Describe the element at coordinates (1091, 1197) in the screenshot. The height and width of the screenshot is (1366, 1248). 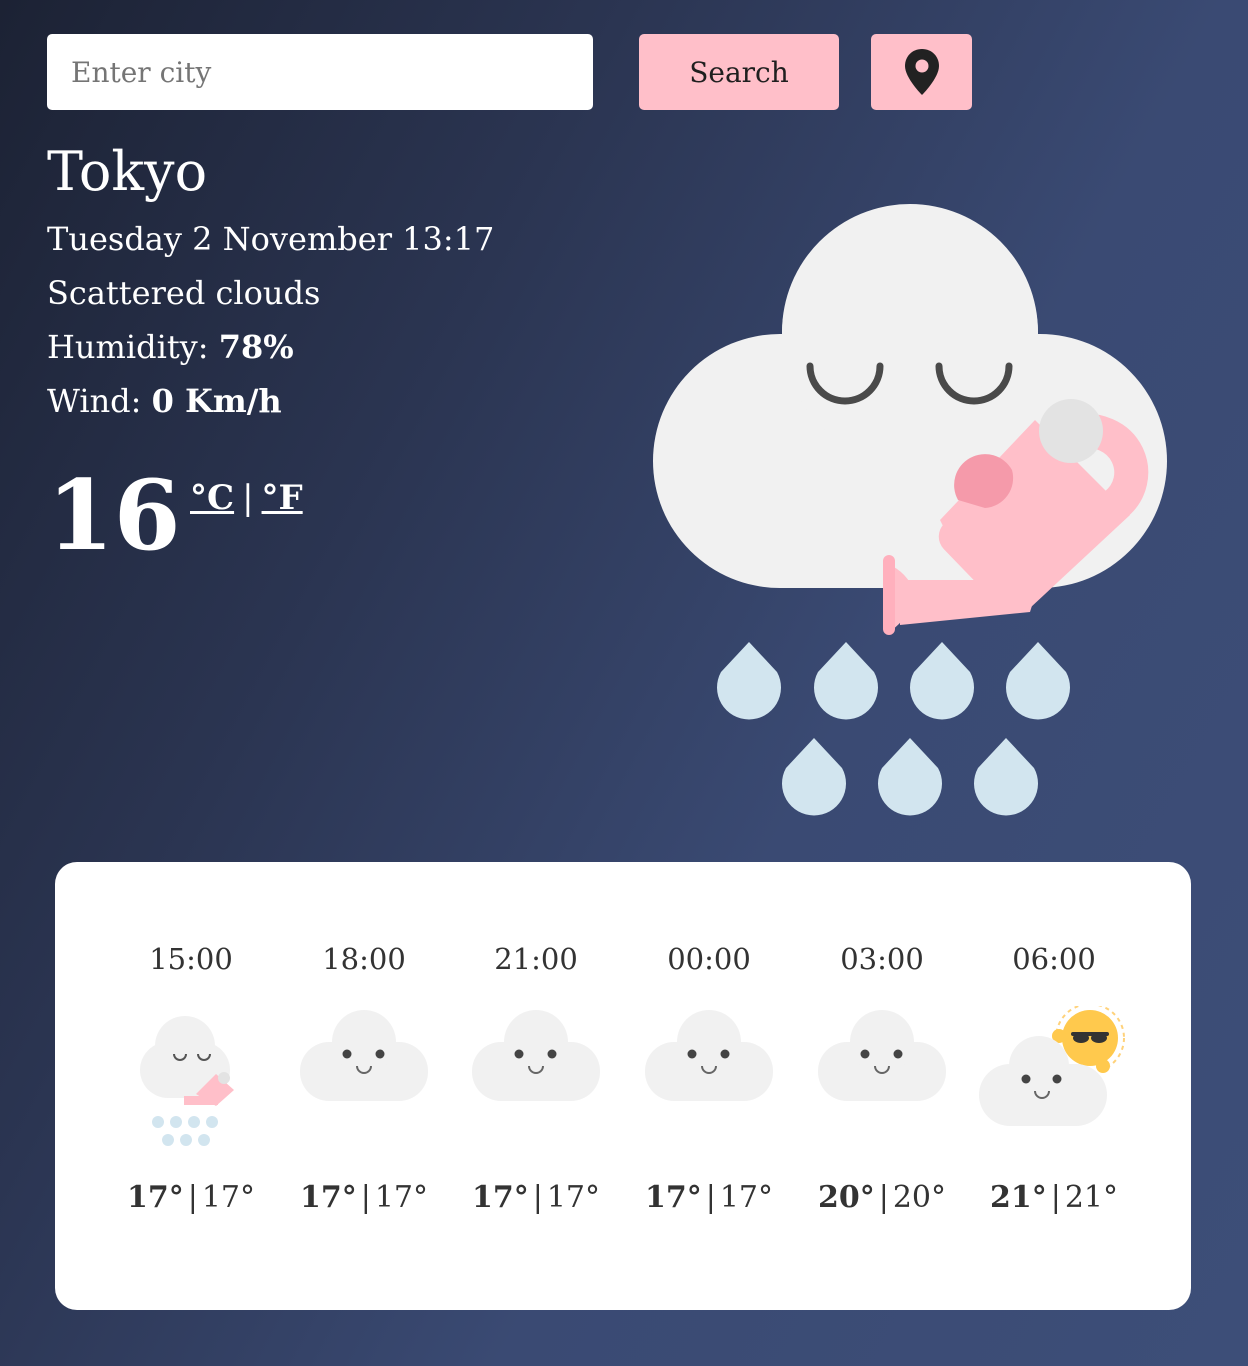
I see `forecast-min: 21°` at that location.